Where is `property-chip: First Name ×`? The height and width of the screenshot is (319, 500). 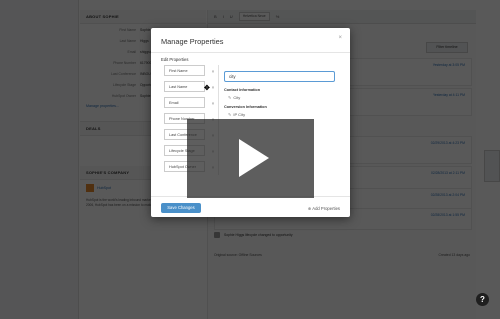
property-chip: First Name × is located at coordinates (189, 70).